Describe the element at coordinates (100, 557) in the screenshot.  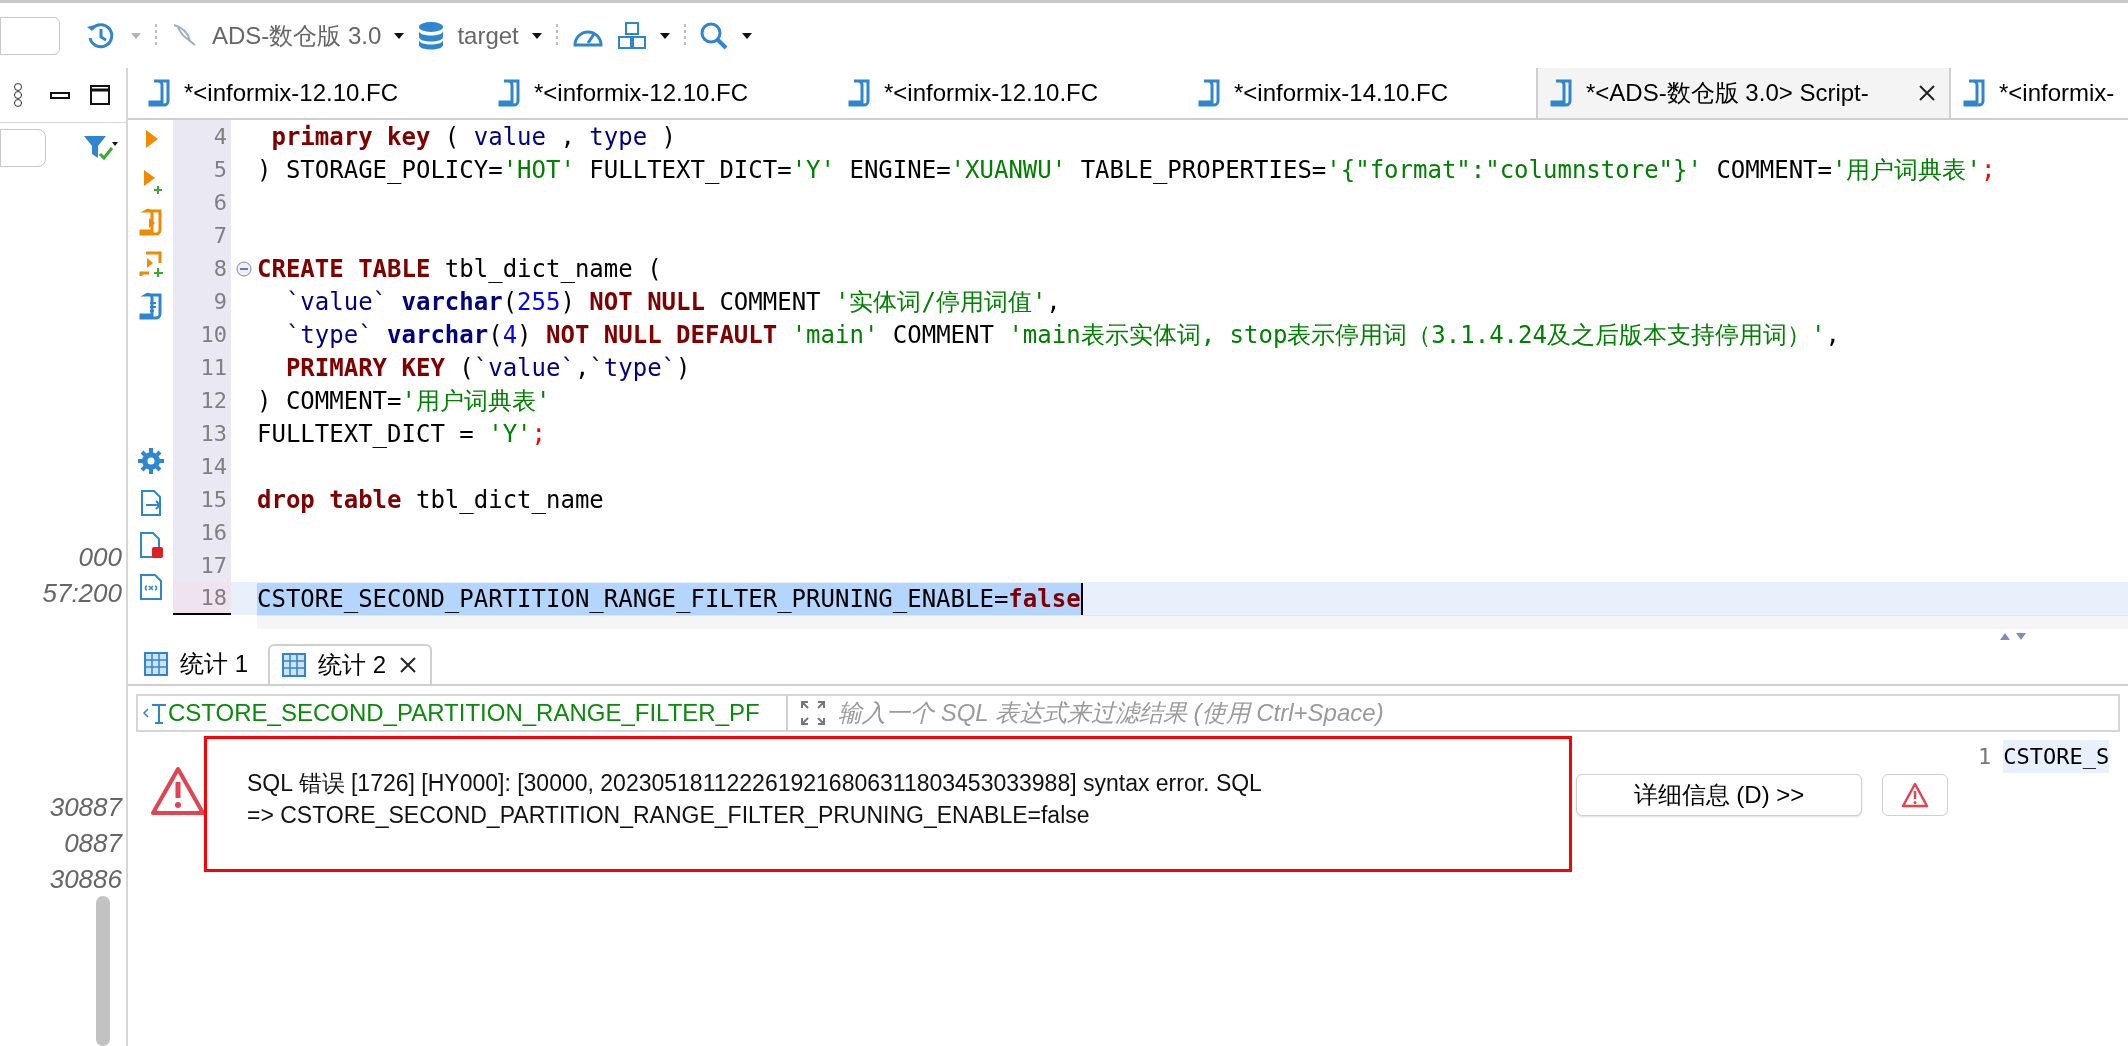
I see `tree-item-text: 000` at that location.